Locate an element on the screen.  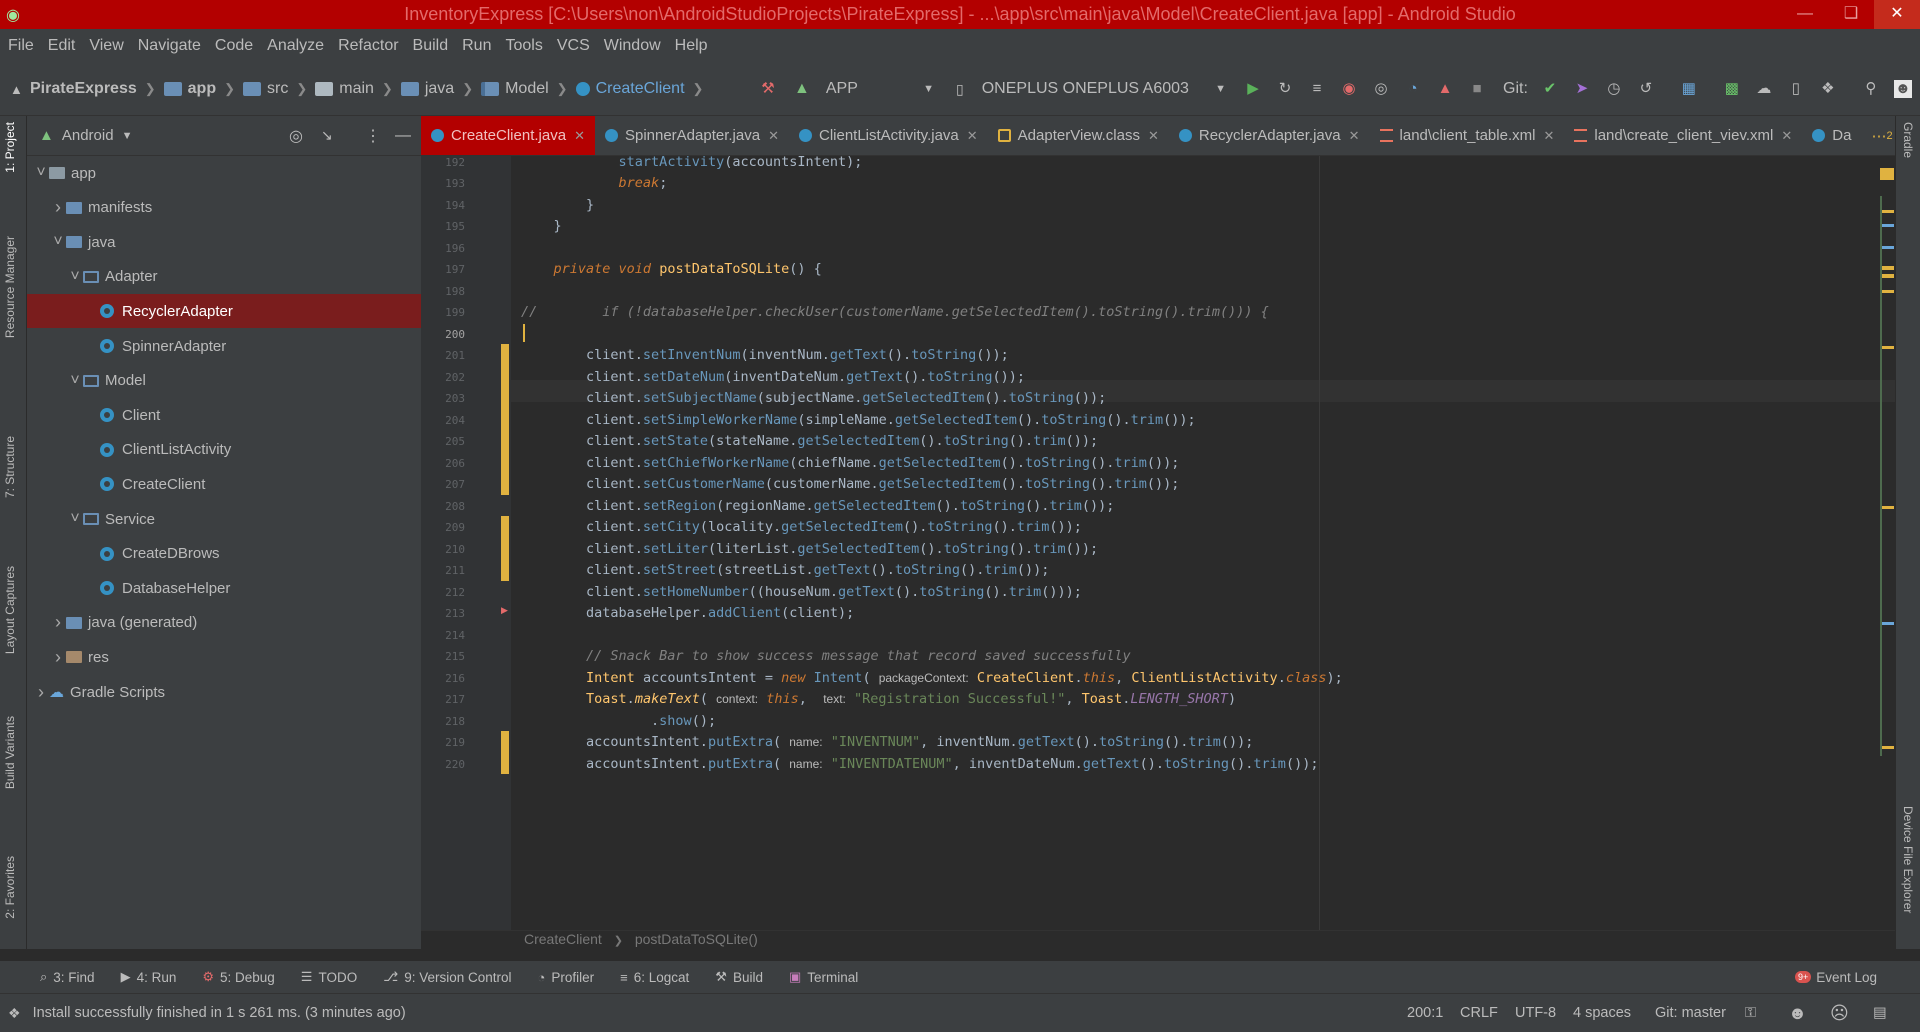
menu-file: File is located at coordinates (21, 46).